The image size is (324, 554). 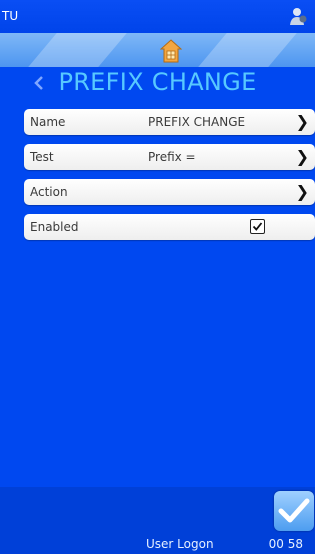 What do you see at coordinates (169, 227) in the screenshot?
I see `enabled-row: Enabled` at bounding box center [169, 227].